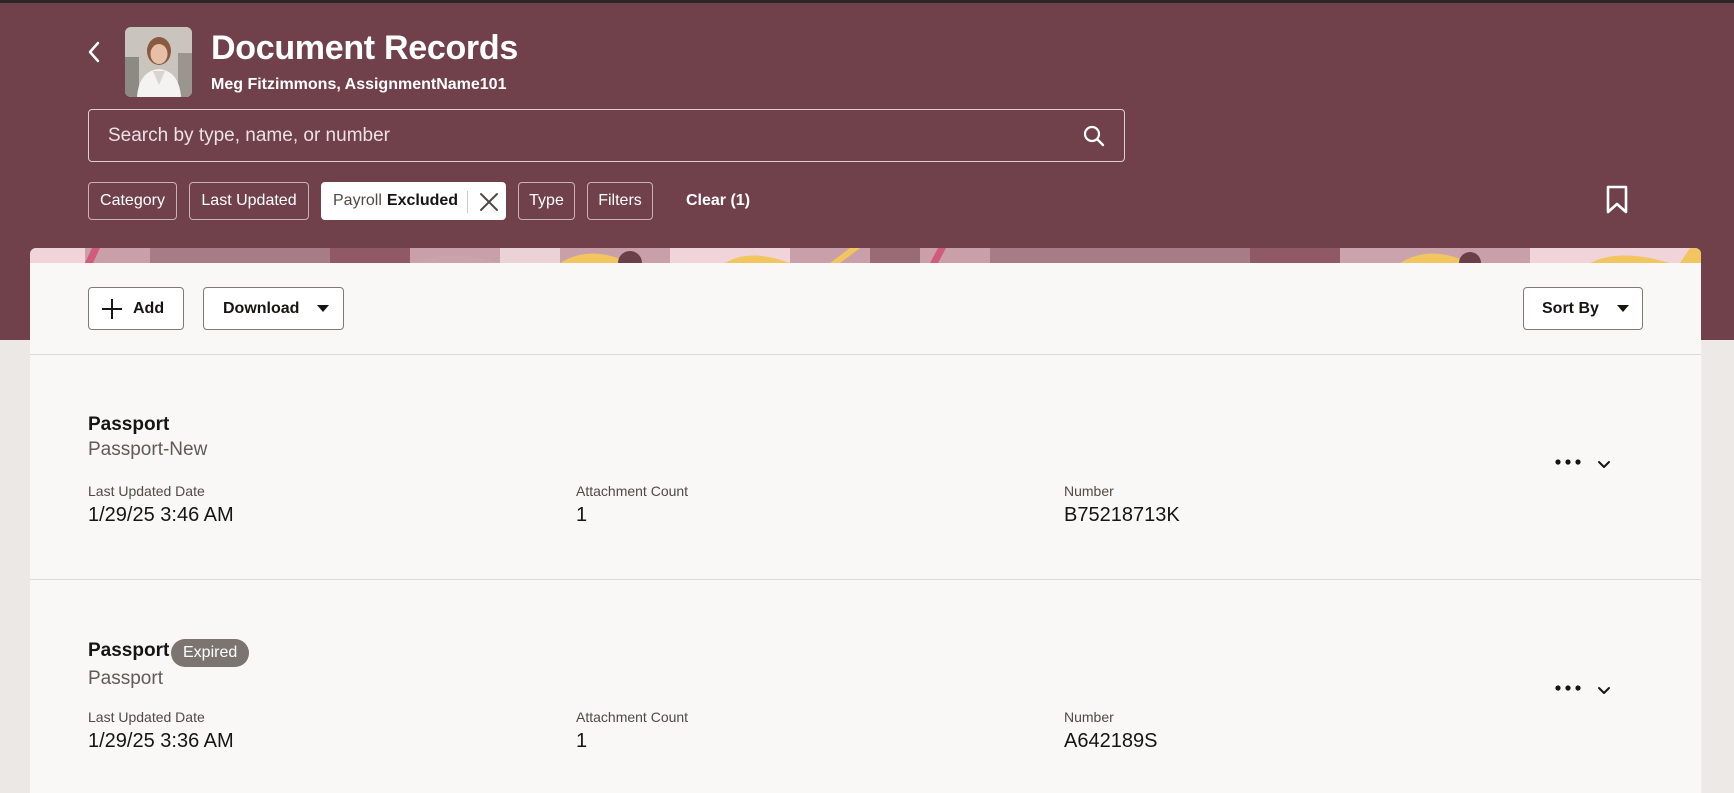 Image resolution: width=1734 pixels, height=793 pixels. Describe the element at coordinates (357, 200) in the screenshot. I see `filter-chip-payroll-prefix: Payroll` at that location.